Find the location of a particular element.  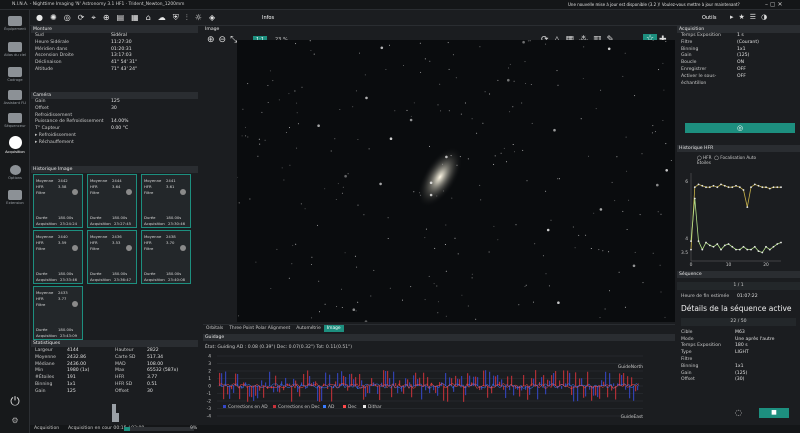

tile-mean: 2442 is located at coordinates (63, 180).